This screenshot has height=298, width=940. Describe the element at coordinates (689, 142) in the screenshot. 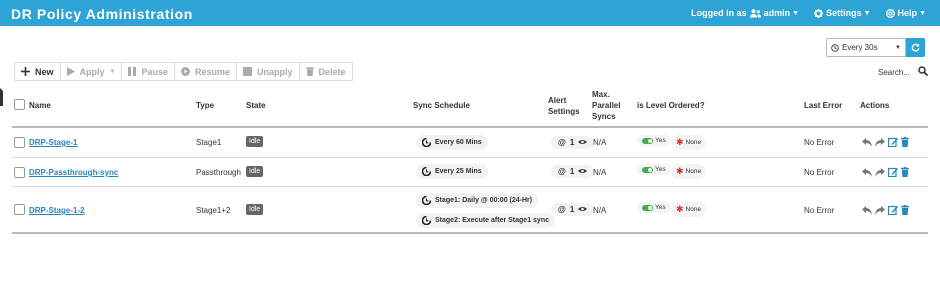

I see `level-none: ✱ None` at that location.